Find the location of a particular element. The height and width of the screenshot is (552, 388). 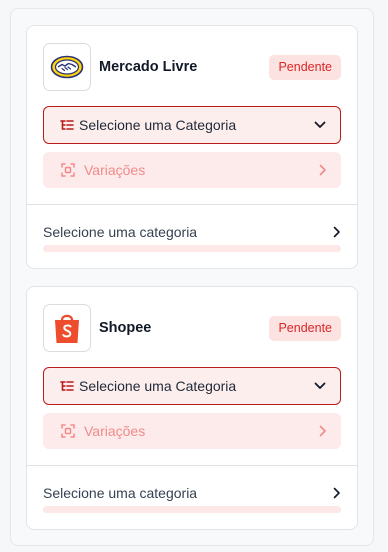

mercado-livre-logo is located at coordinates (67, 67).